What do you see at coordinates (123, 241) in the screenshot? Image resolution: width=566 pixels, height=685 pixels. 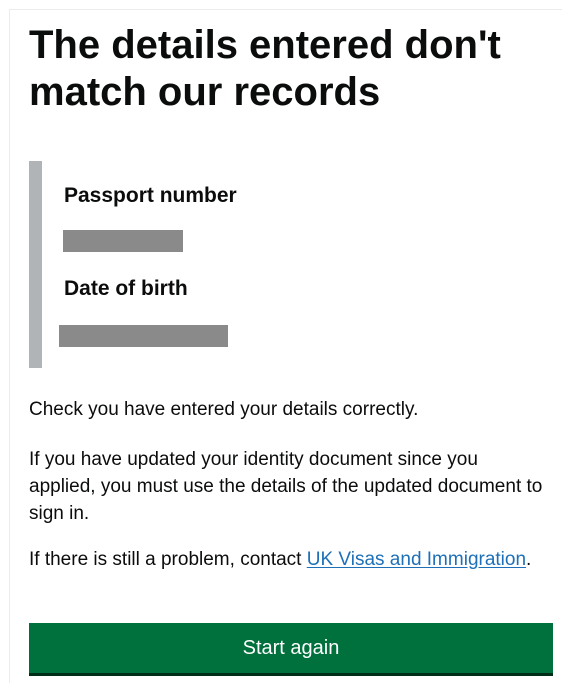 I see `passport-number-redacted` at bounding box center [123, 241].